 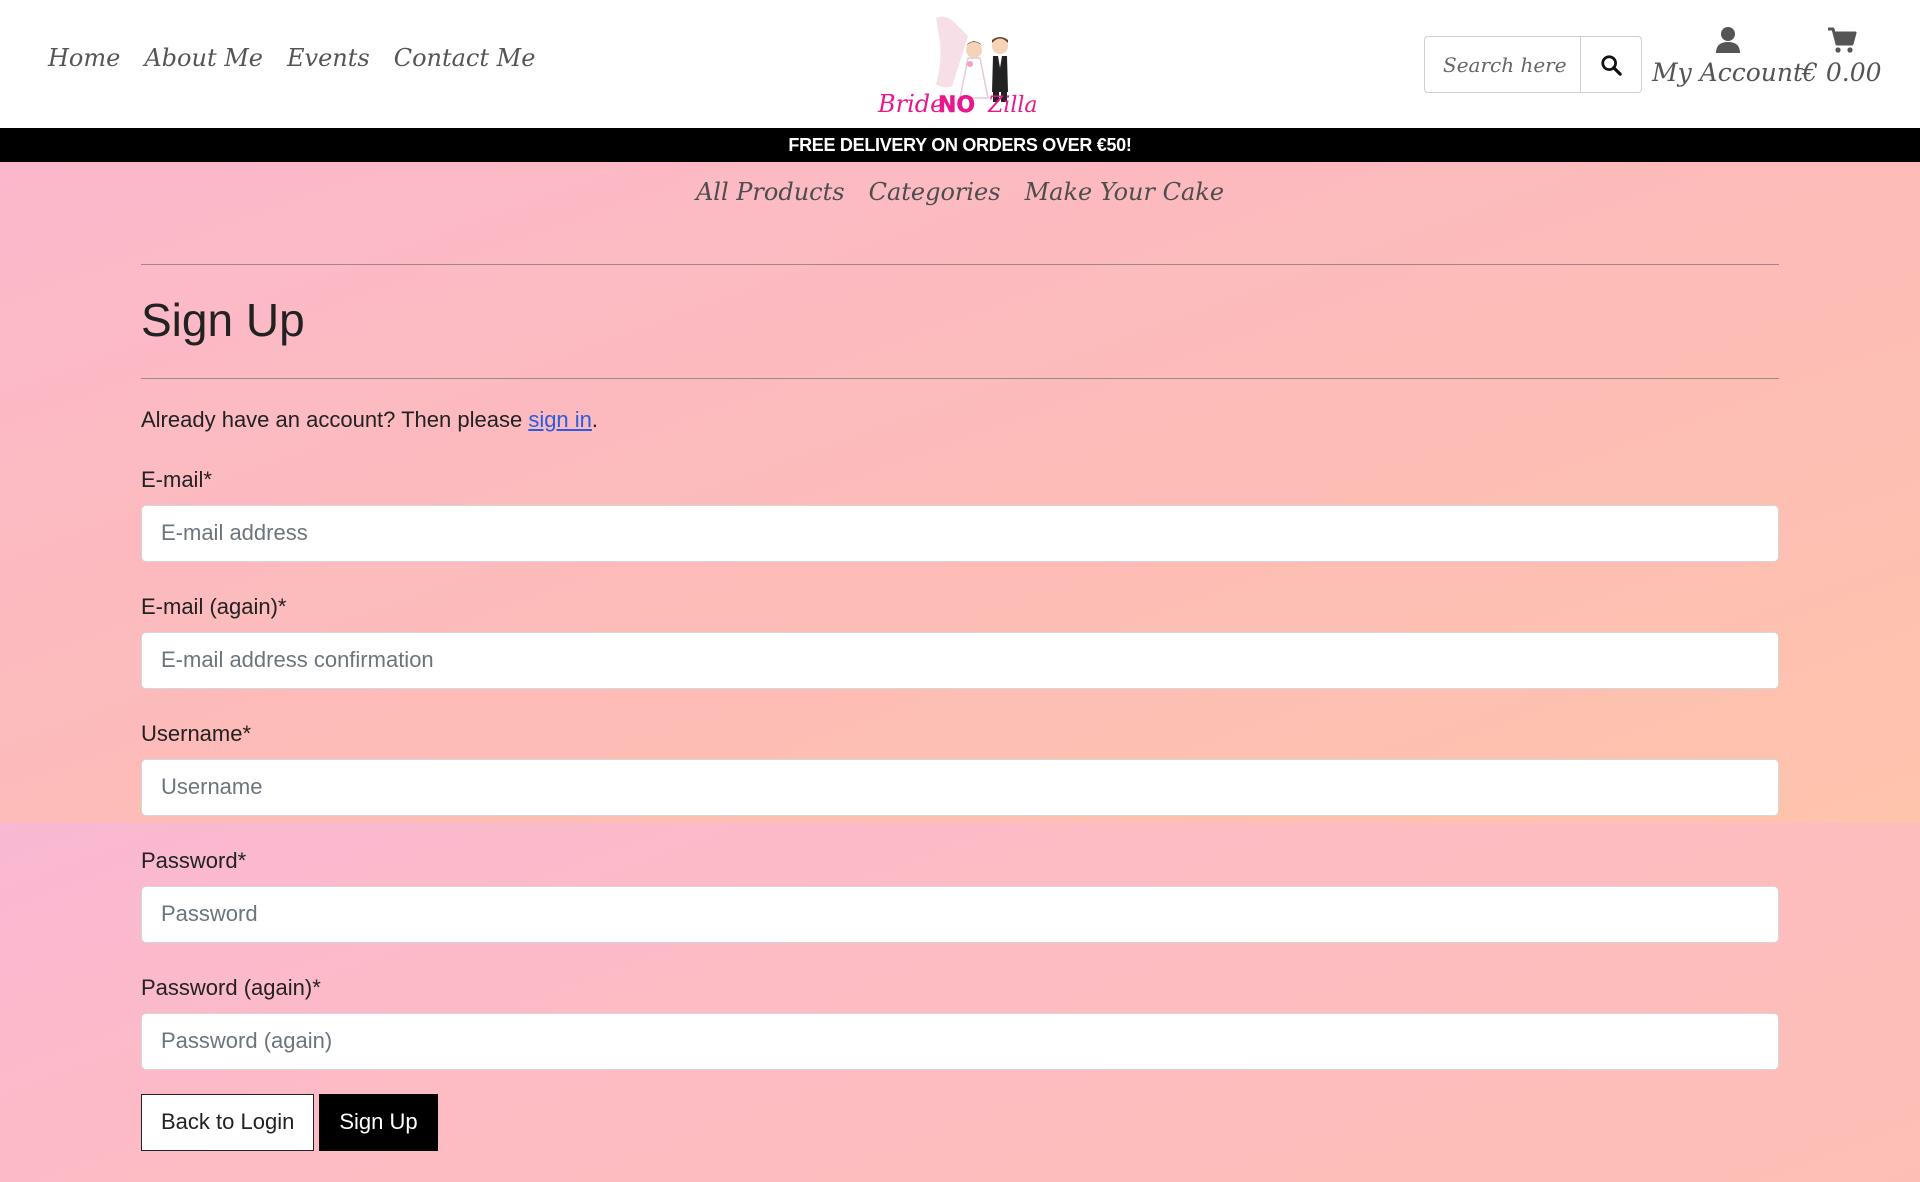 I want to click on logo-text-no: NO, so click(x=956, y=104).